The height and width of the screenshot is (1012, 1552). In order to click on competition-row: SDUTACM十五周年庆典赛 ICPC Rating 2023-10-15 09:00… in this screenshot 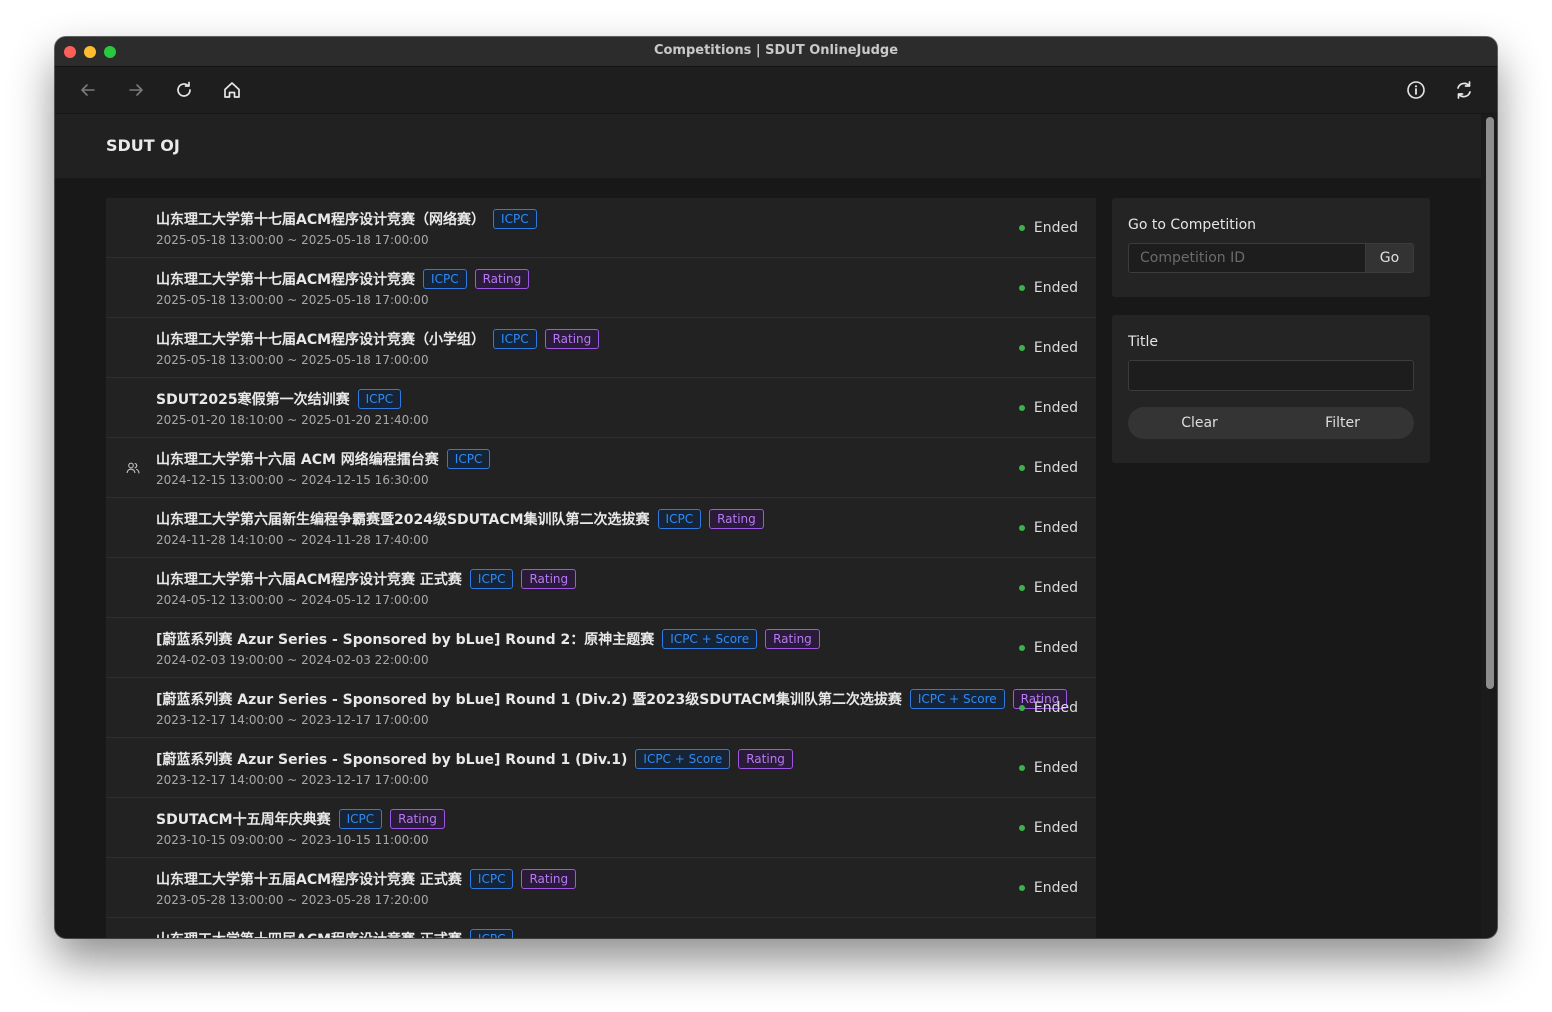, I will do `click(601, 828)`.